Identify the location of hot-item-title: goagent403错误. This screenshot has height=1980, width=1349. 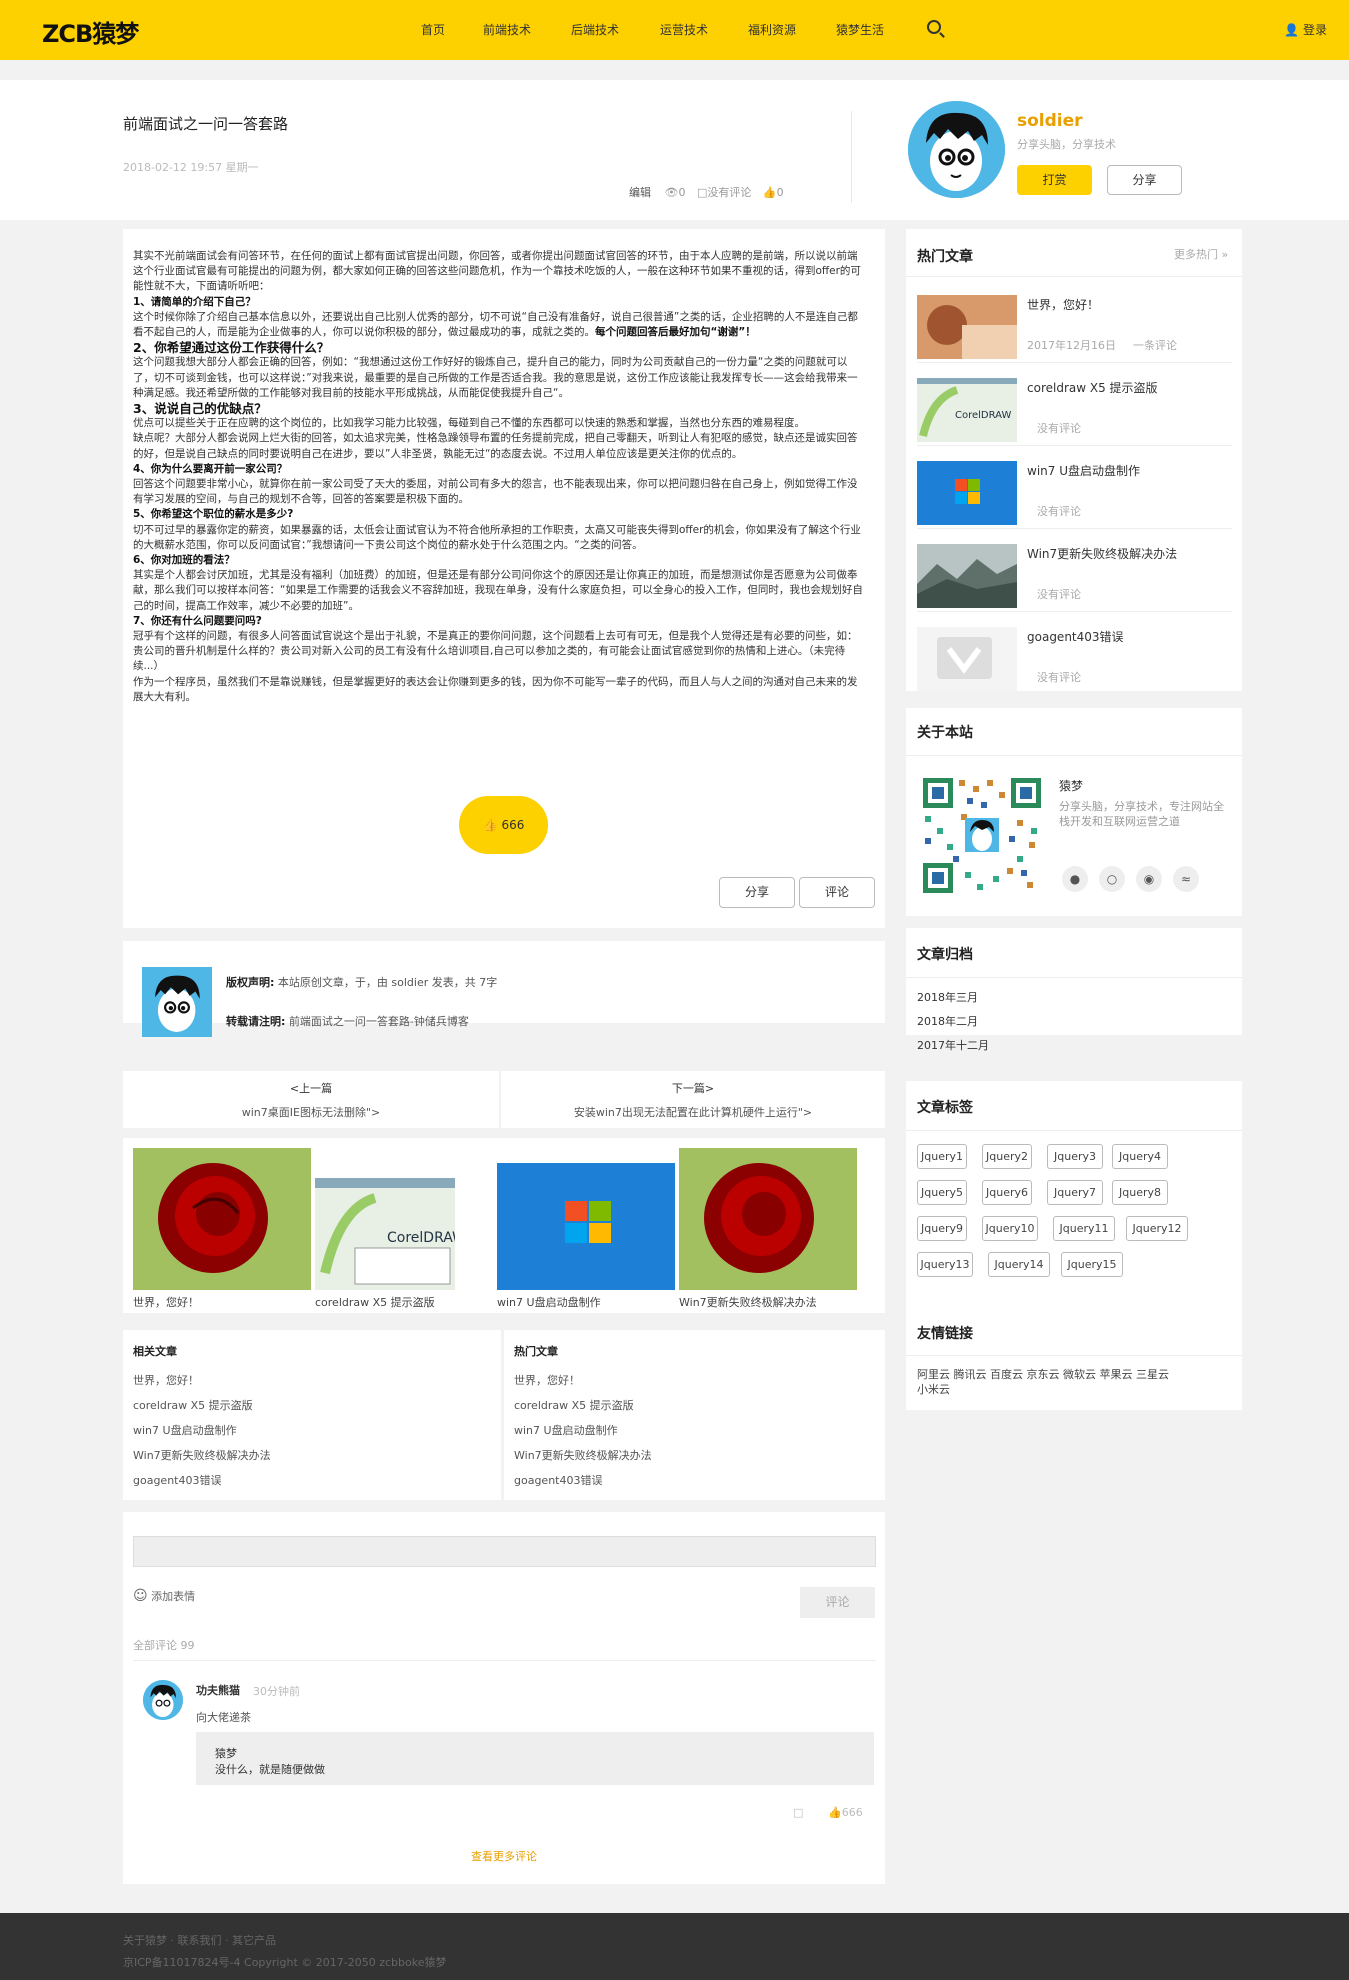
(1075, 636).